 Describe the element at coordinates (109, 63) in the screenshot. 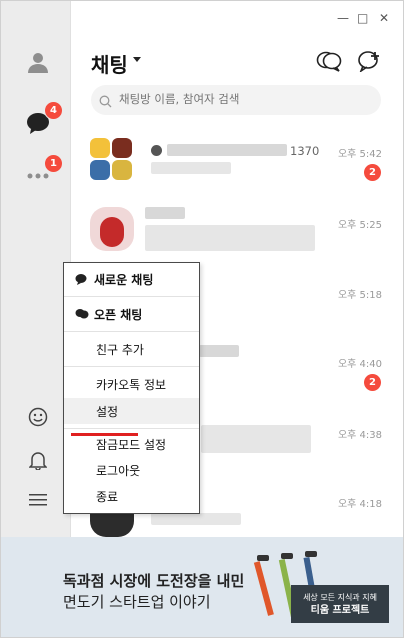

I see `page-title: 채팅` at that location.